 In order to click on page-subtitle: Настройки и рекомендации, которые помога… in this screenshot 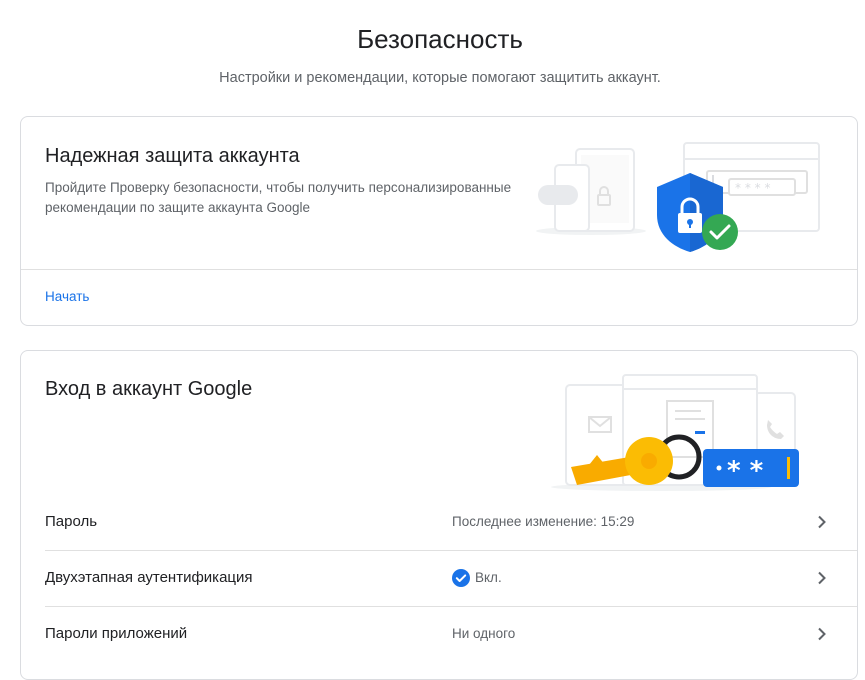, I will do `click(440, 78)`.